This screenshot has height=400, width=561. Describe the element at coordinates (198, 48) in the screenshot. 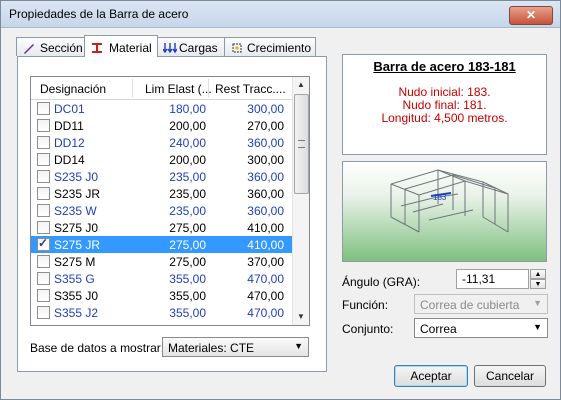

I see `tab-cargas-label: Cargas` at that location.